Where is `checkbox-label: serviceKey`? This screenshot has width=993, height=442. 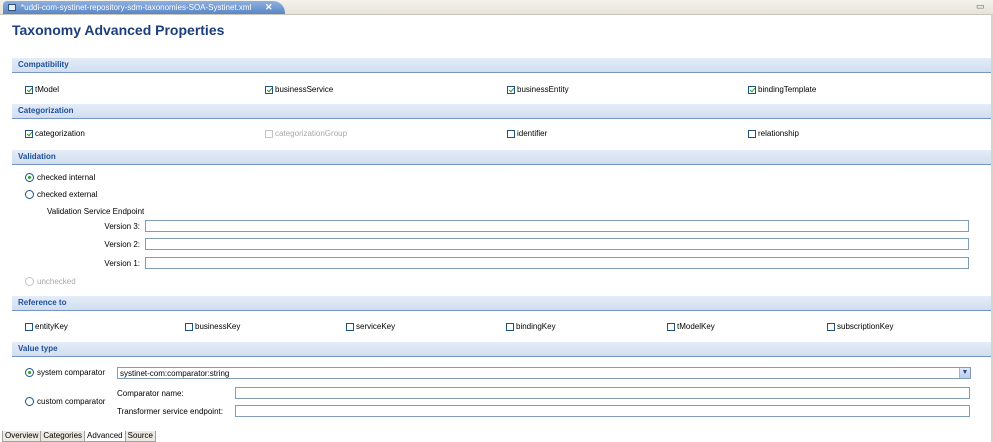 checkbox-label: serviceKey is located at coordinates (376, 326).